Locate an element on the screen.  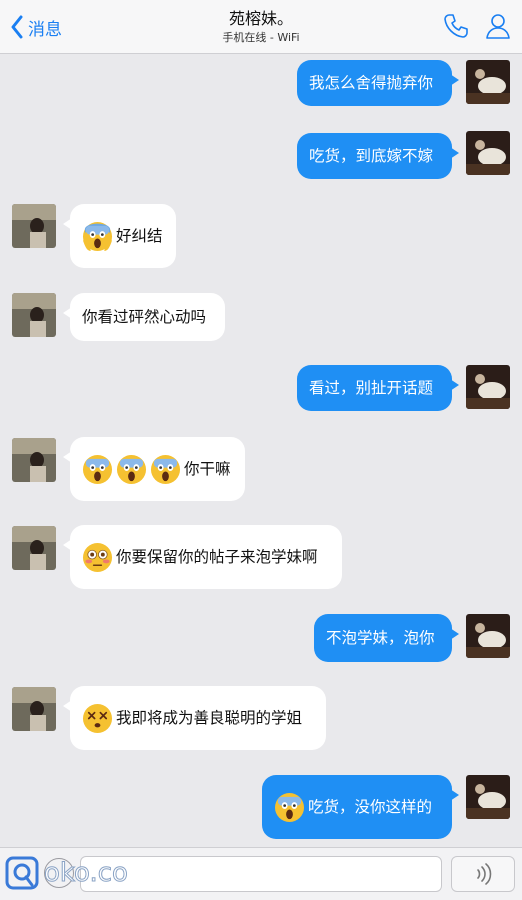
message-bubble-incoming: 你干嘛 is located at coordinates (154, 469).